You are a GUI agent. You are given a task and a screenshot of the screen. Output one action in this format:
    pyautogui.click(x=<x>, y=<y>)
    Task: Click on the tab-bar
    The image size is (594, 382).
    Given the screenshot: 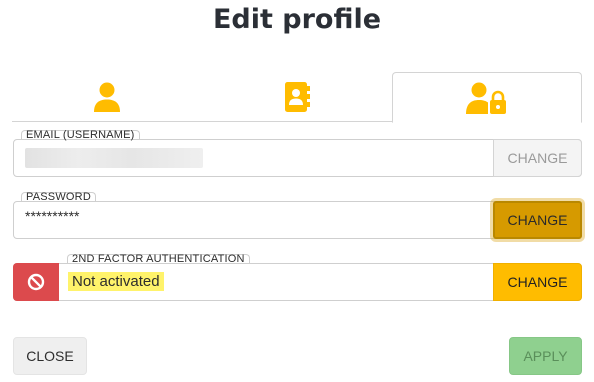 What is the action you would take?
    pyautogui.click(x=297, y=97)
    